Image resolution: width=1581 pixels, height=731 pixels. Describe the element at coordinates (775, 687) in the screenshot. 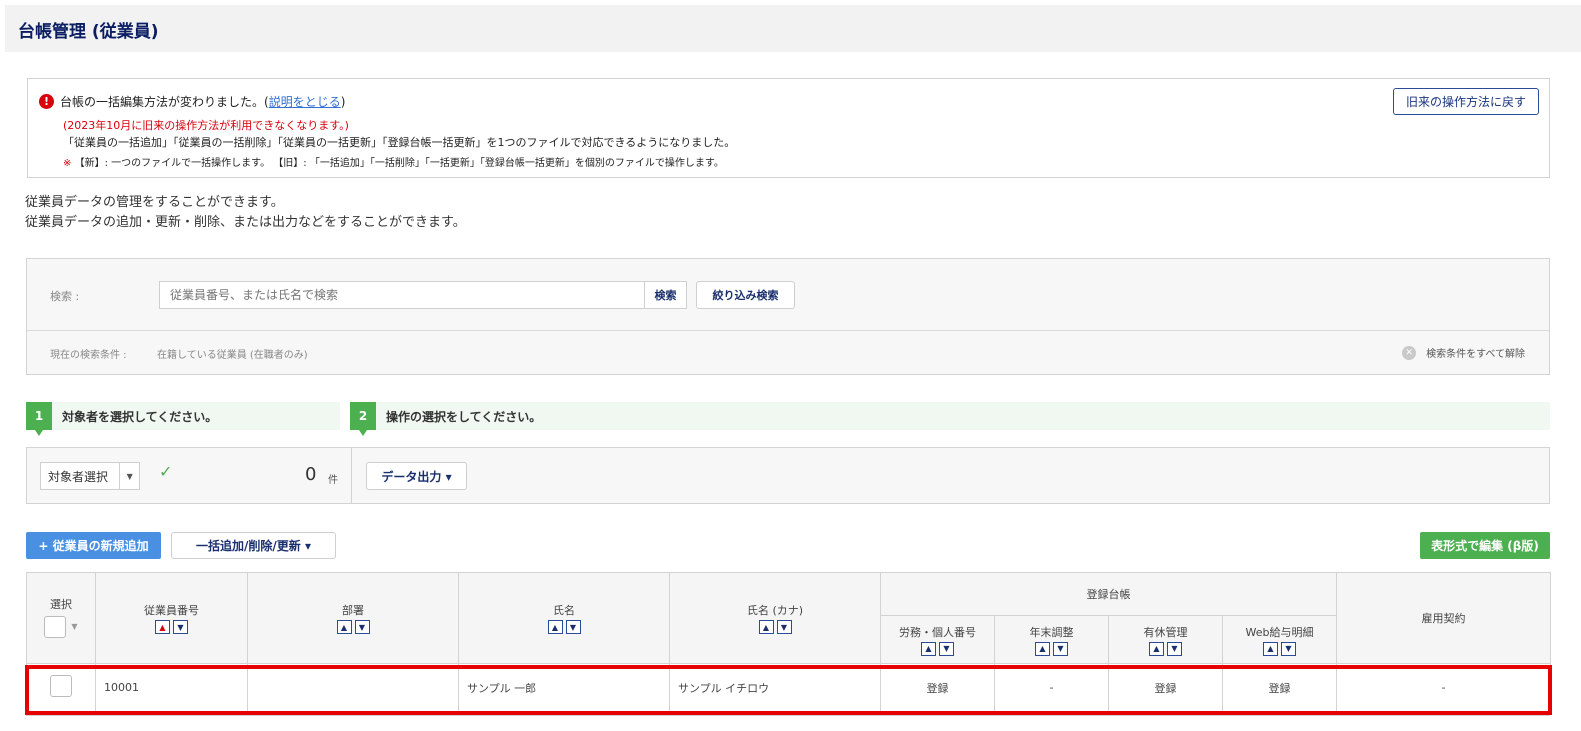

I see `name-kana-cell: サンプル イチロウ` at that location.